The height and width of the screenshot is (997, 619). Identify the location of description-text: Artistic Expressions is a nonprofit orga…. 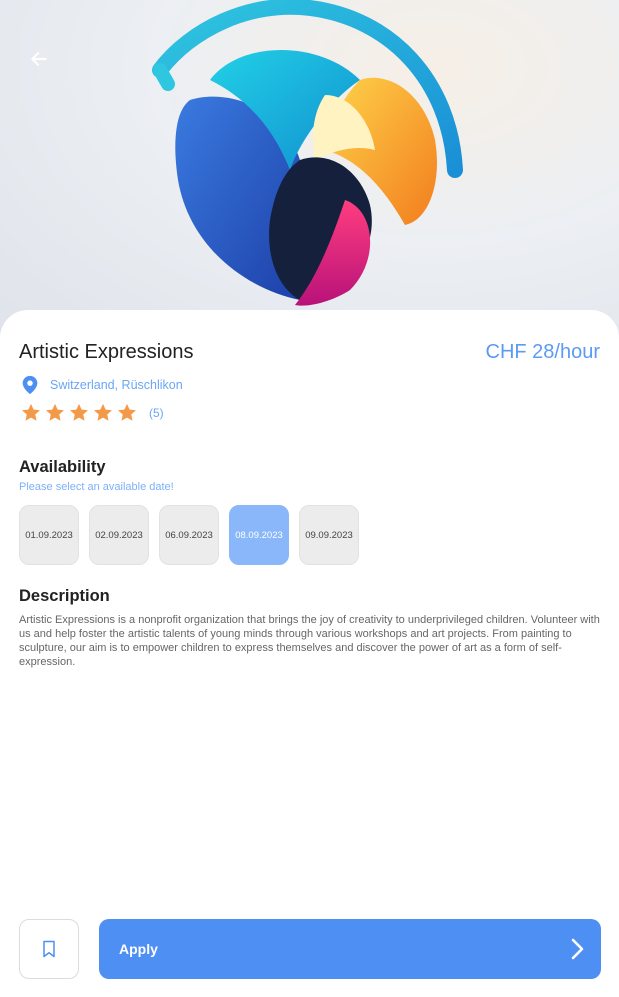
(309, 641).